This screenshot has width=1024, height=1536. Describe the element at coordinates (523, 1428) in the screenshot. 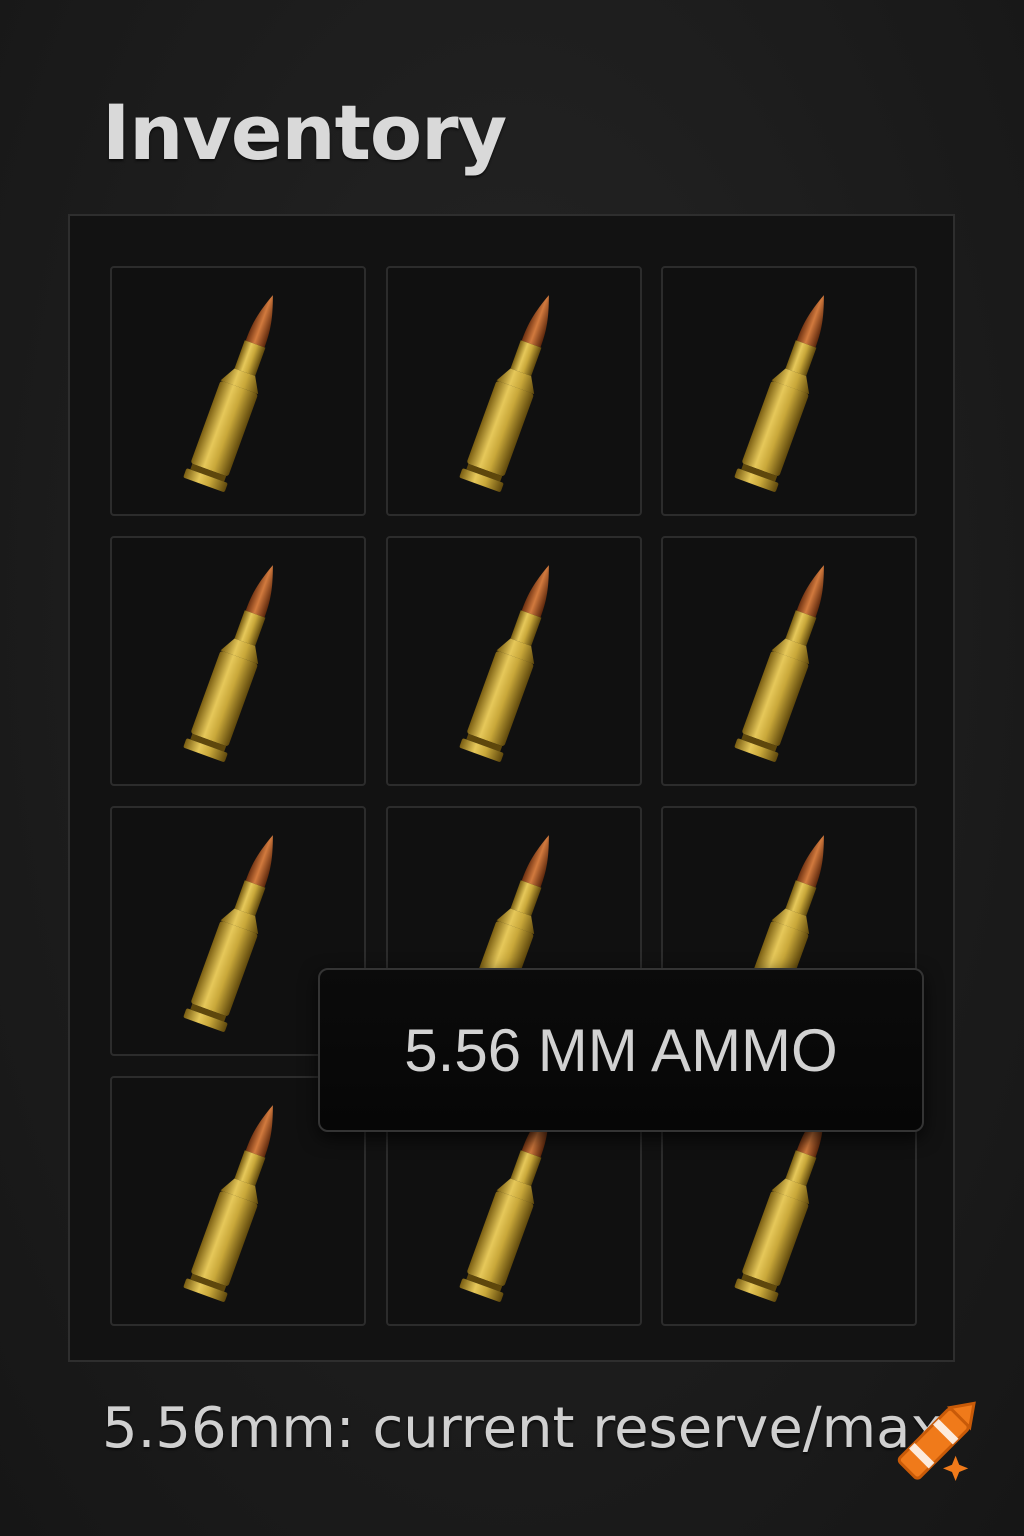

I see `ammo-reserve-label: 5.56mm: current reserve/max` at that location.